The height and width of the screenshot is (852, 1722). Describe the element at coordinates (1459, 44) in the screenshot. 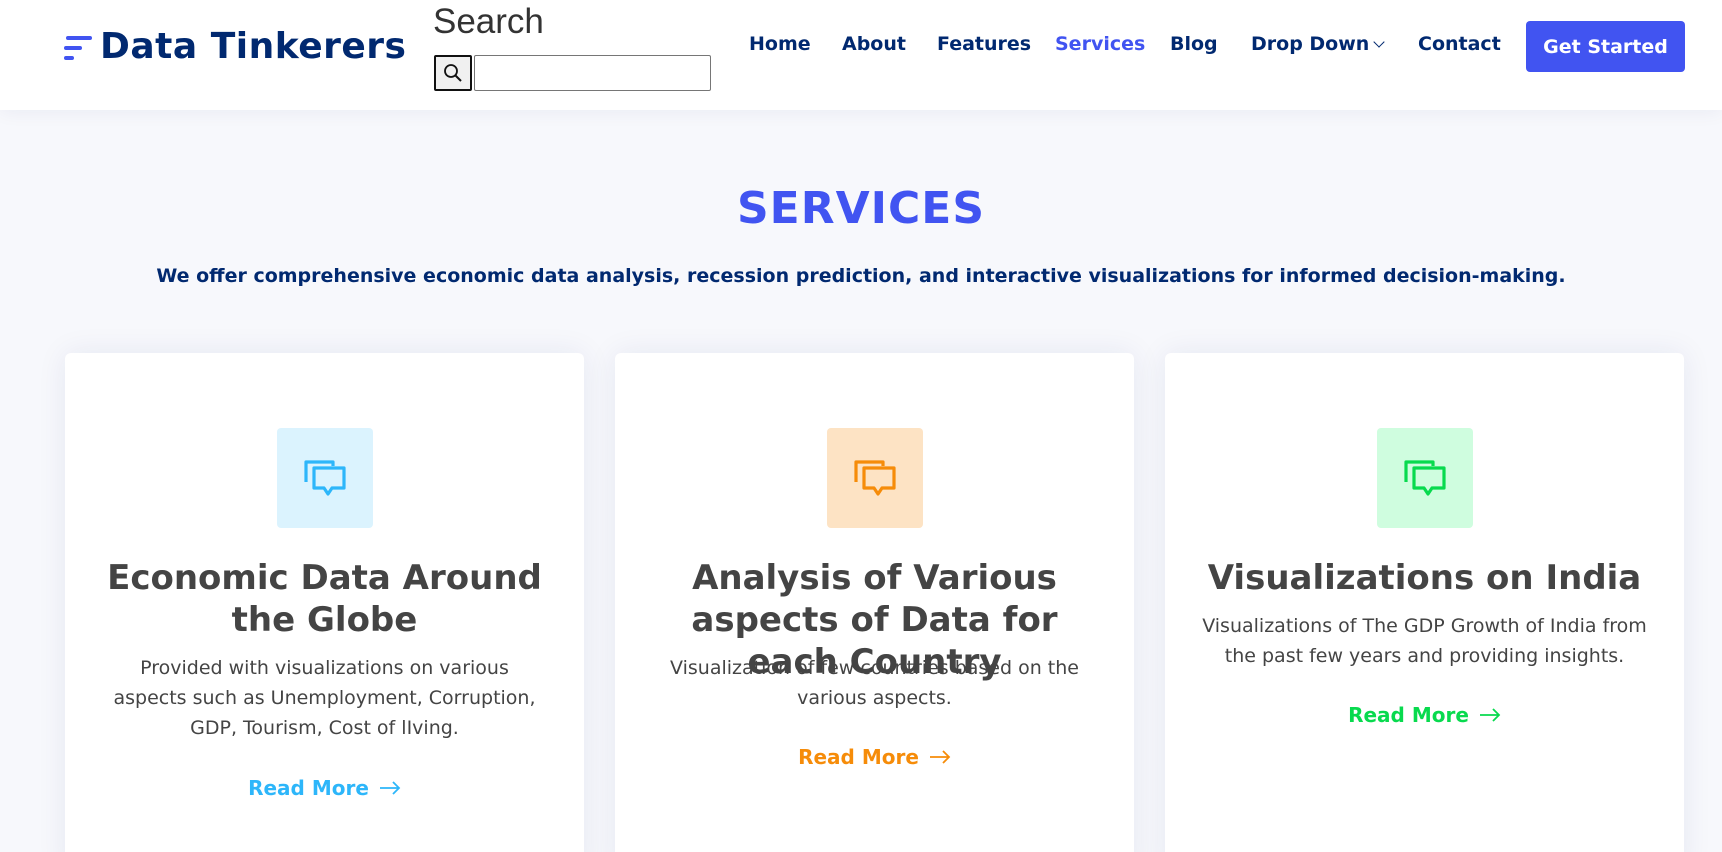

I see `nav-contact: Contact` at that location.